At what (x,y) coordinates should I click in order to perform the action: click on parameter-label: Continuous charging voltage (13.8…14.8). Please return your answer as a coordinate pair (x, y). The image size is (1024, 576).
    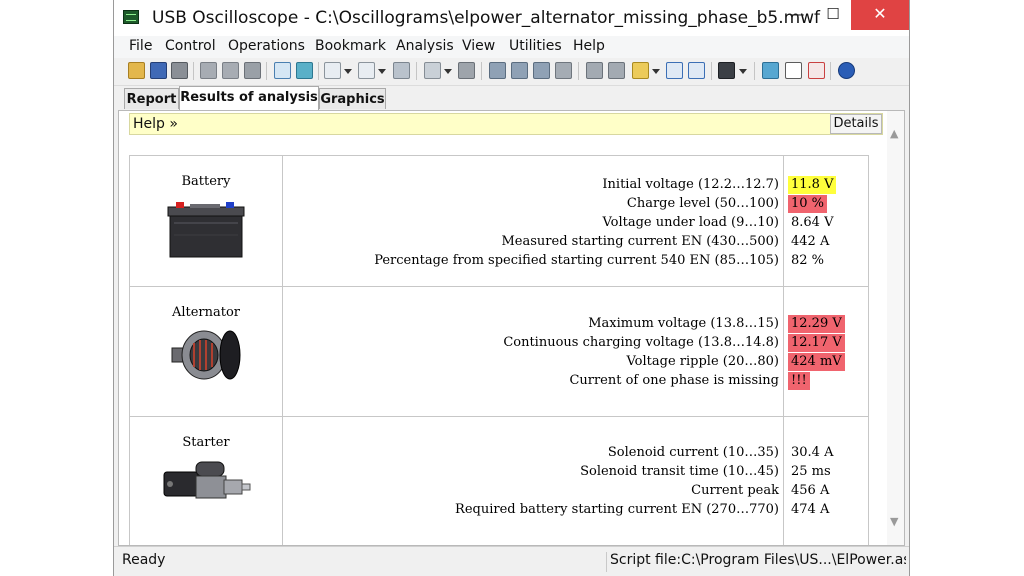
    Looking at the image, I should click on (641, 342).